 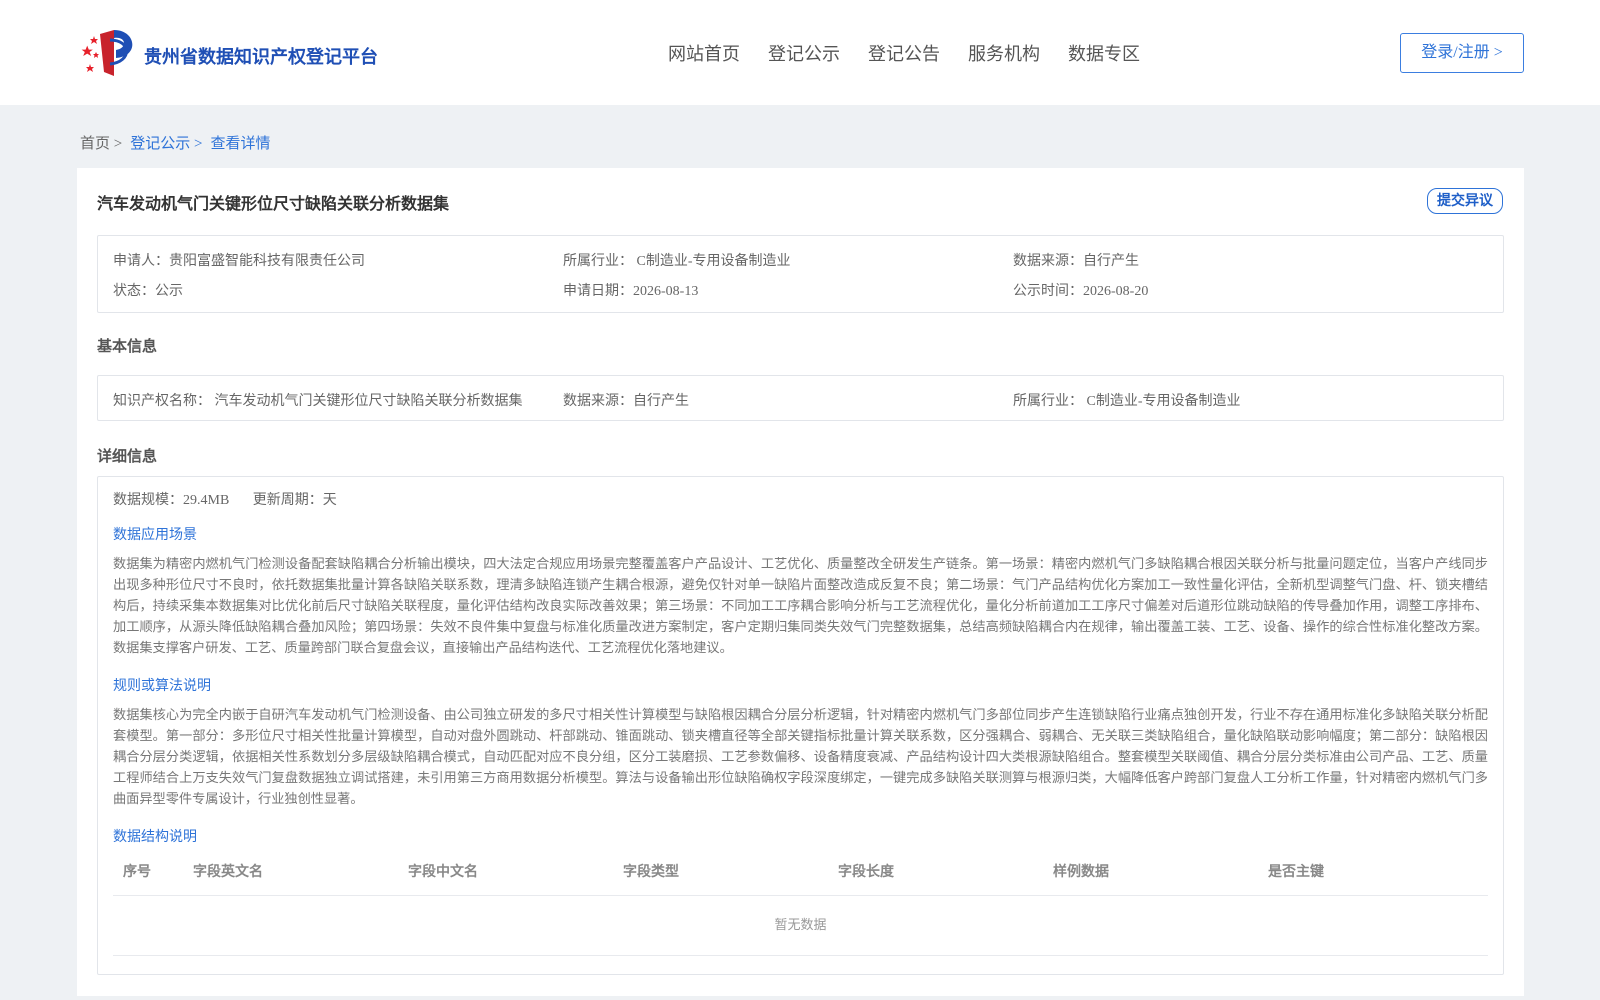 I want to click on industry: 所属行业： C制造业-专用设备制造业, so click(x=677, y=261).